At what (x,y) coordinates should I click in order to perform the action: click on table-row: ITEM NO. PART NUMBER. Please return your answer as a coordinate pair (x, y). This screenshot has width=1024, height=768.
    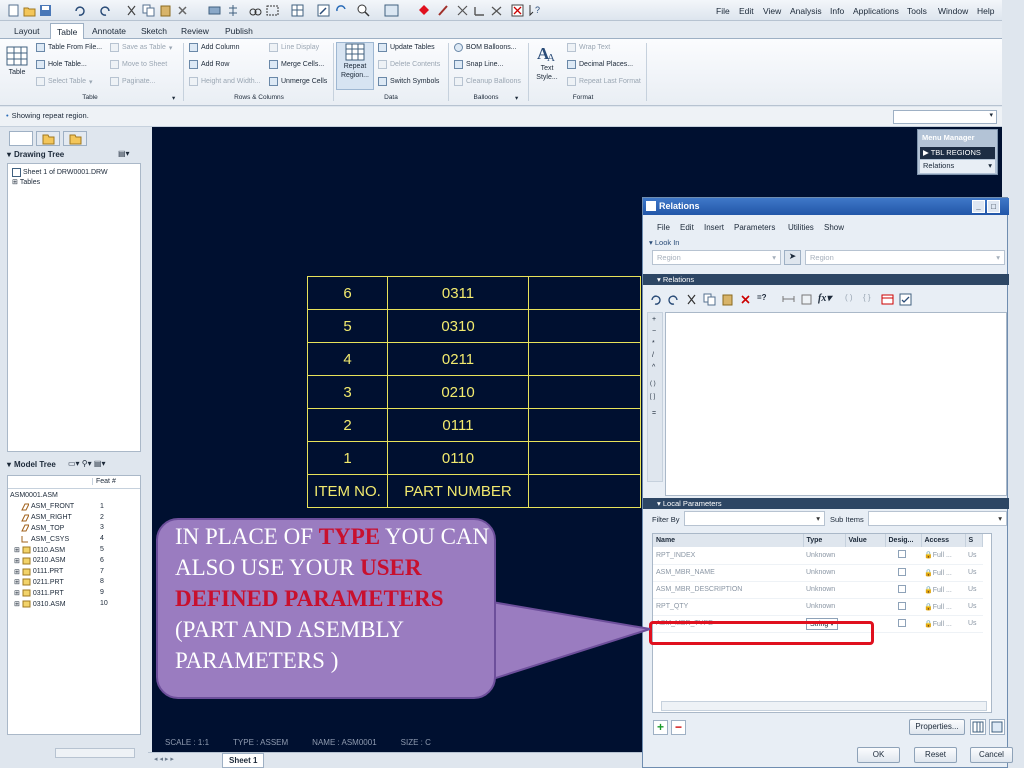
    Looking at the image, I should click on (474, 491).